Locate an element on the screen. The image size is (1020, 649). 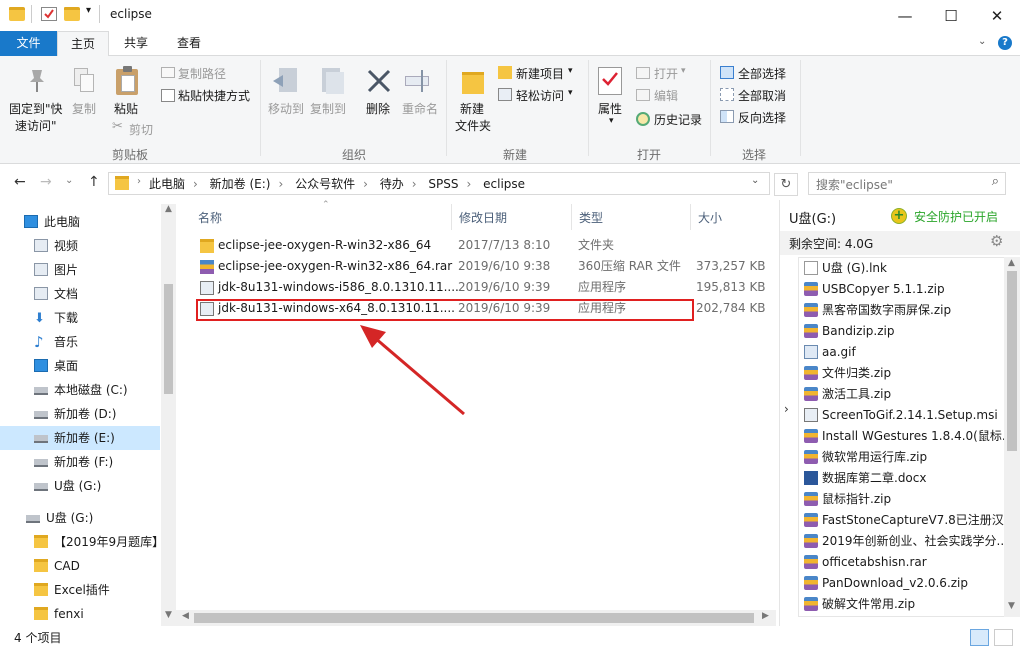
nav-item: 此电脑 is located at coordinates (80, 222).